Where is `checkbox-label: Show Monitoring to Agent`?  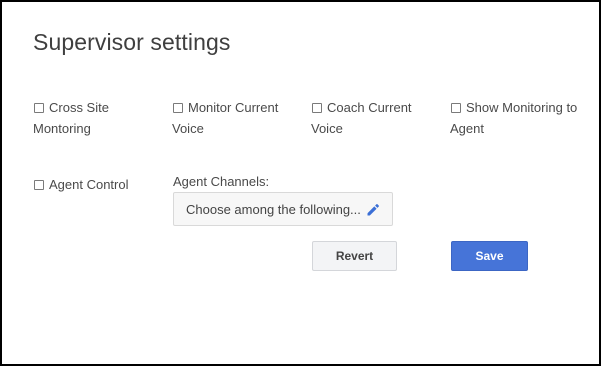
checkbox-label: Show Monitoring to Agent is located at coordinates (514, 118).